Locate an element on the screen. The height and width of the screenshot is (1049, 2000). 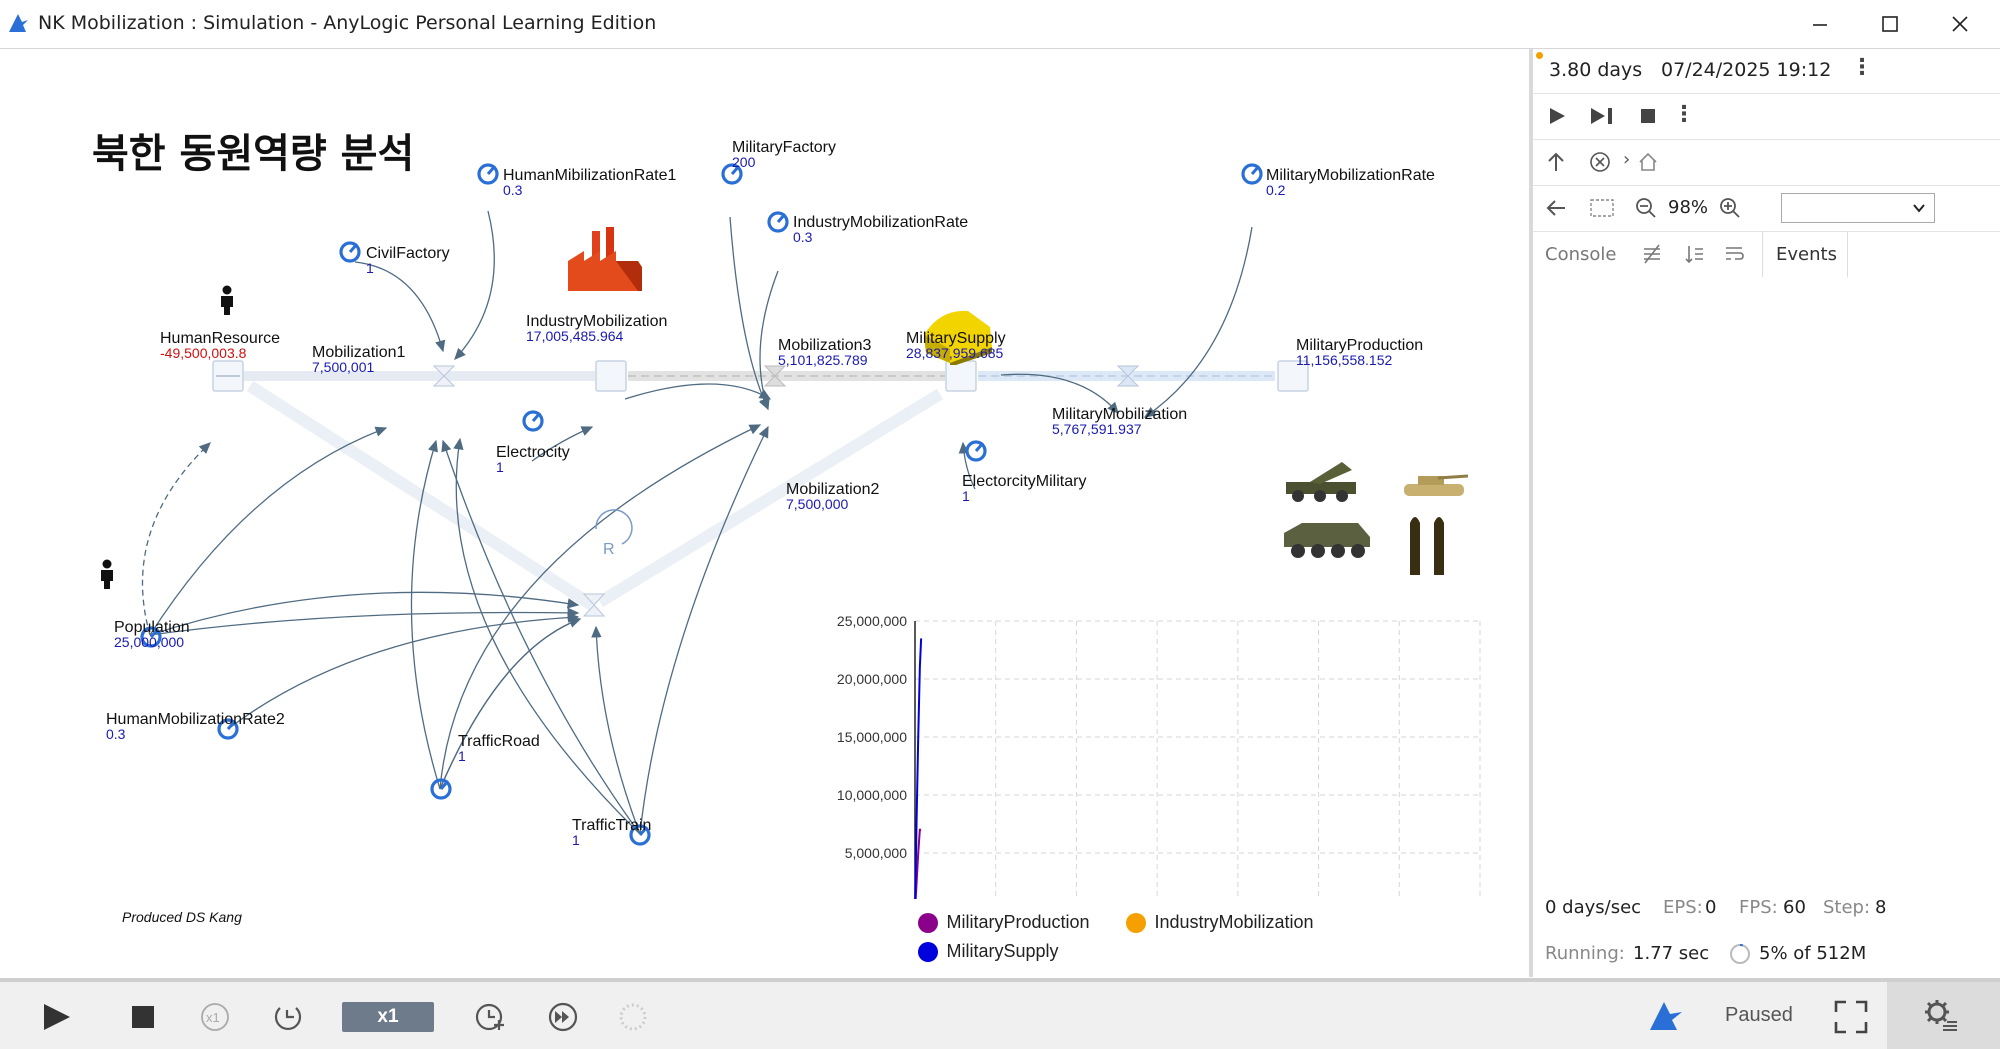
legend-item: MilitarySupply is located at coordinates (988, 951).